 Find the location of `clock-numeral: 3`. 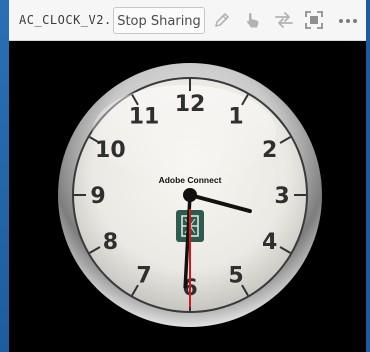

clock-numeral: 3 is located at coordinates (281, 196).